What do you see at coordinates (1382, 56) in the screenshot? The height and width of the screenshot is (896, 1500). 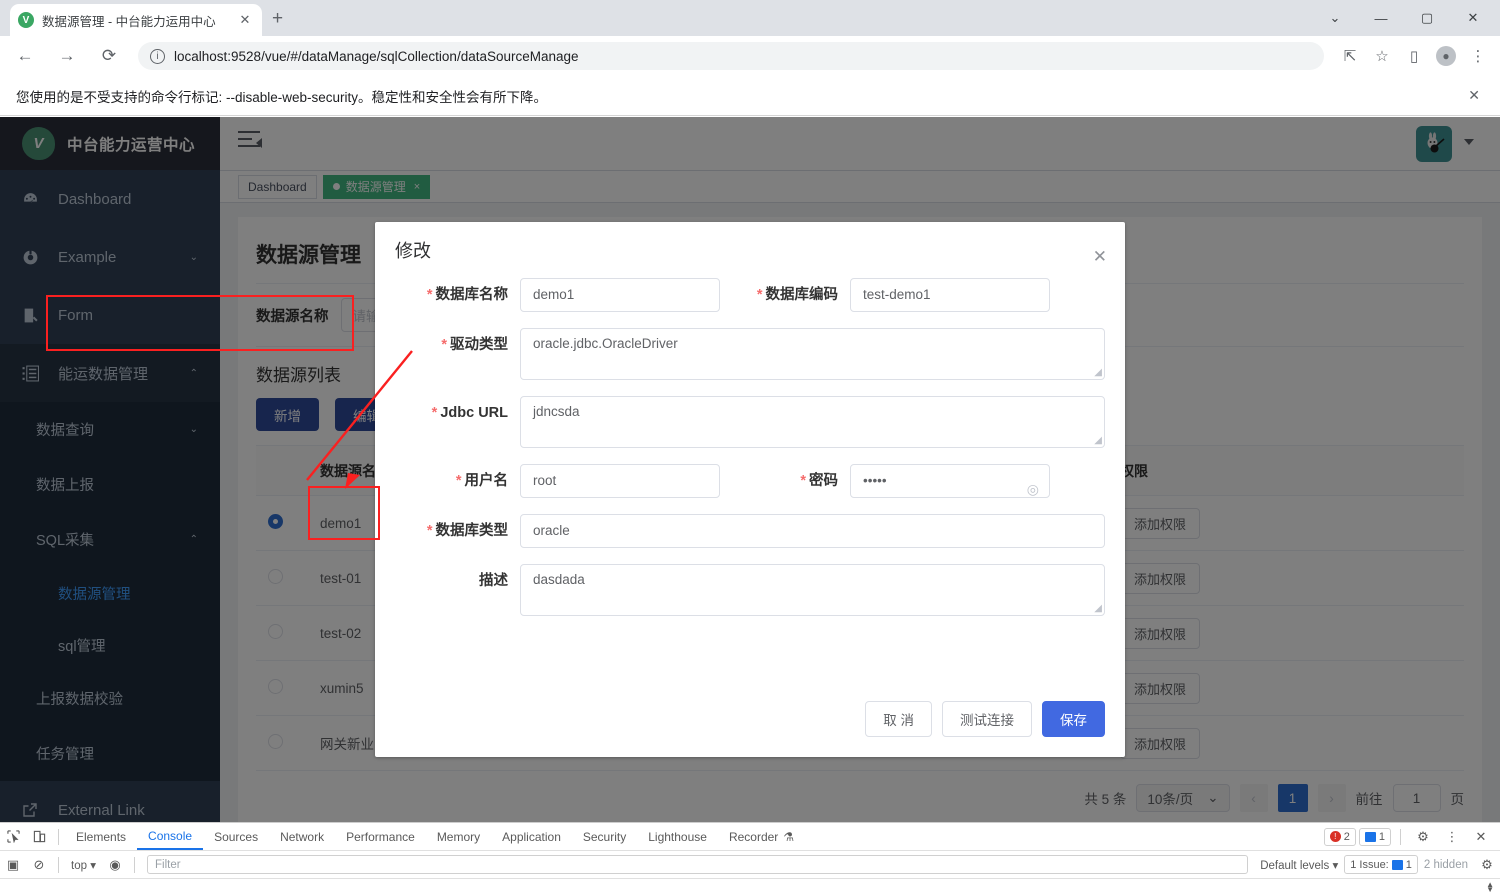 I see `bookmark-star-icon: ☆` at bounding box center [1382, 56].